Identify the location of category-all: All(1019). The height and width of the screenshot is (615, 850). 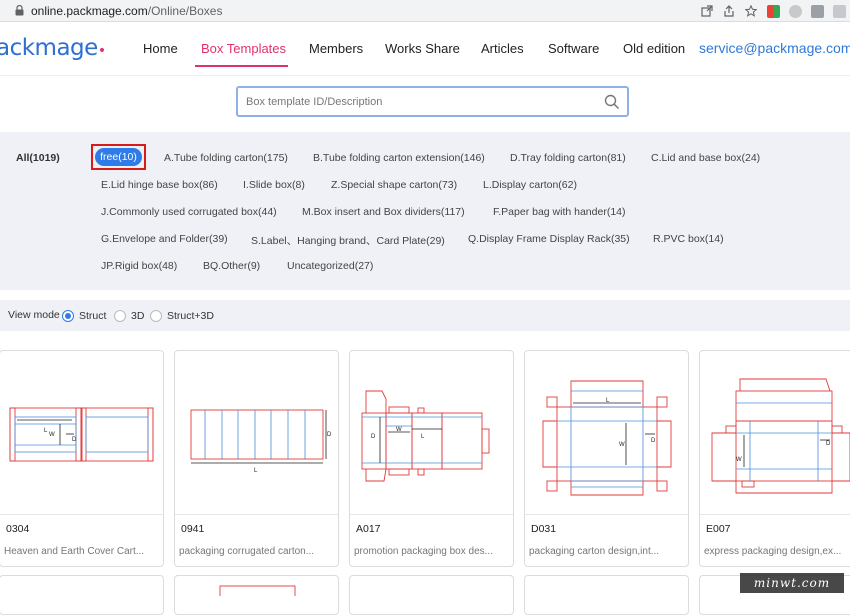
(38, 158).